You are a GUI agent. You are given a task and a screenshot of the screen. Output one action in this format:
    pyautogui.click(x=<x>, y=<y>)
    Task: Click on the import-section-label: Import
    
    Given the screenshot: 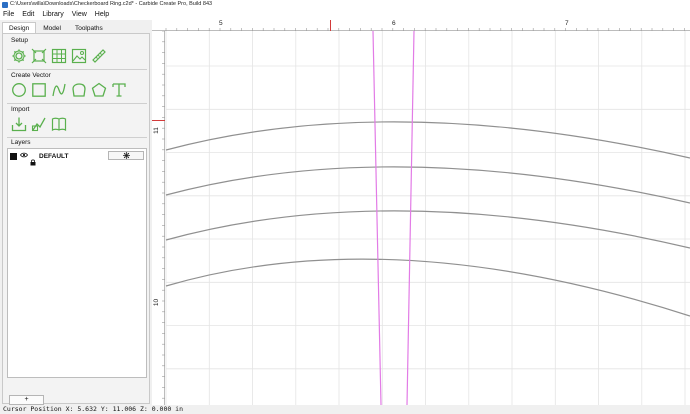 What is the action you would take?
    pyautogui.click(x=20, y=109)
    